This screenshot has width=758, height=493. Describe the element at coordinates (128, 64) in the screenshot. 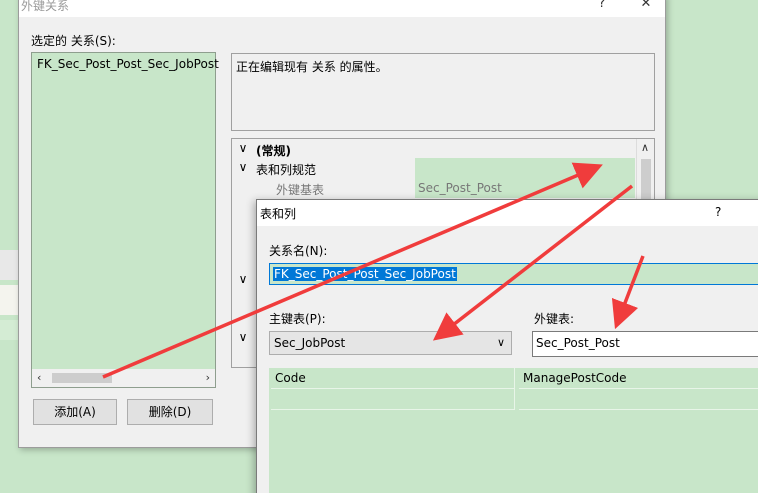

I see `relation-list-item: FK_Sec_Post_Post_Sec_JobPost` at that location.